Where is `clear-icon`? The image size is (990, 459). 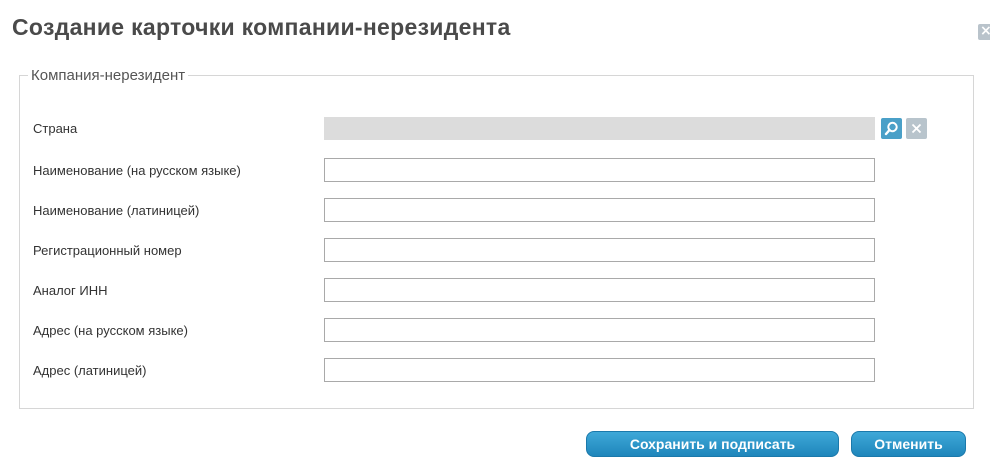 clear-icon is located at coordinates (916, 128).